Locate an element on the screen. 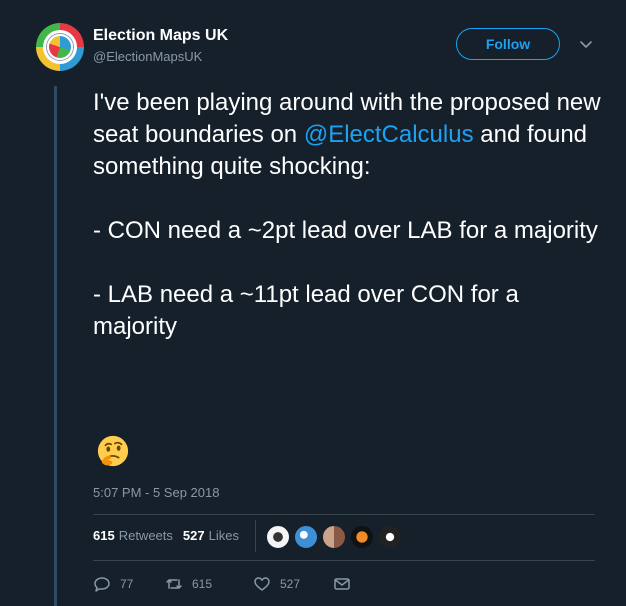 Image resolution: width=626 pixels, height=606 pixels. retweets-label: Retweets is located at coordinates (146, 535).